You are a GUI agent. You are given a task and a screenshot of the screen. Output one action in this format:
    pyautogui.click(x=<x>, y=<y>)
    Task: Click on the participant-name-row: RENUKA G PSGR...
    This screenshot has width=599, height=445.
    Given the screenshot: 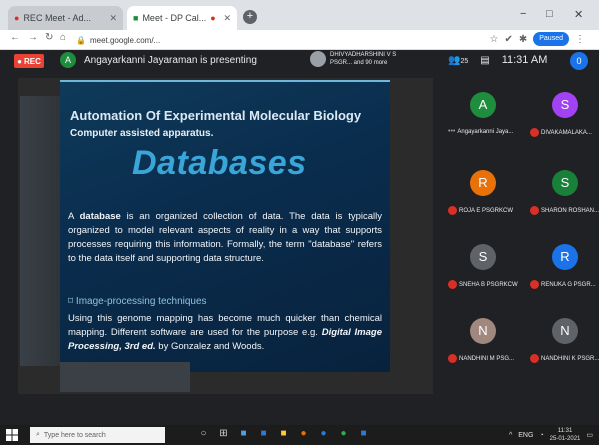 What is the action you would take?
    pyautogui.click(x=564, y=284)
    